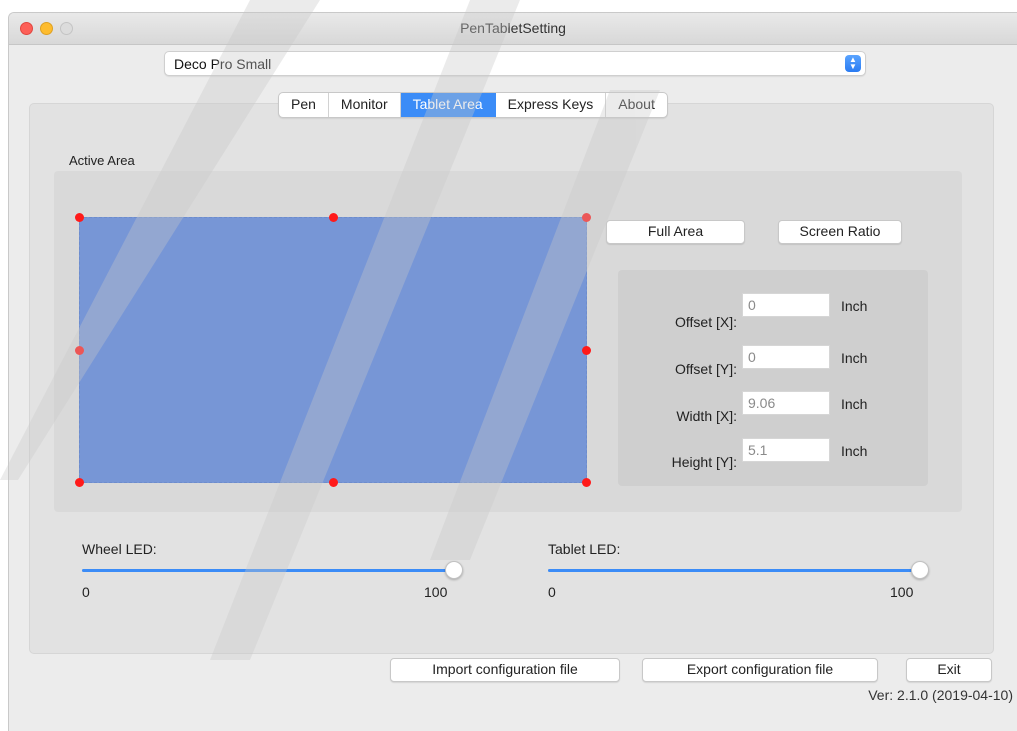 The image size is (1017, 731). What do you see at coordinates (853, 63) in the screenshot?
I see `updown-chevron-icon: ▲ ▼` at bounding box center [853, 63].